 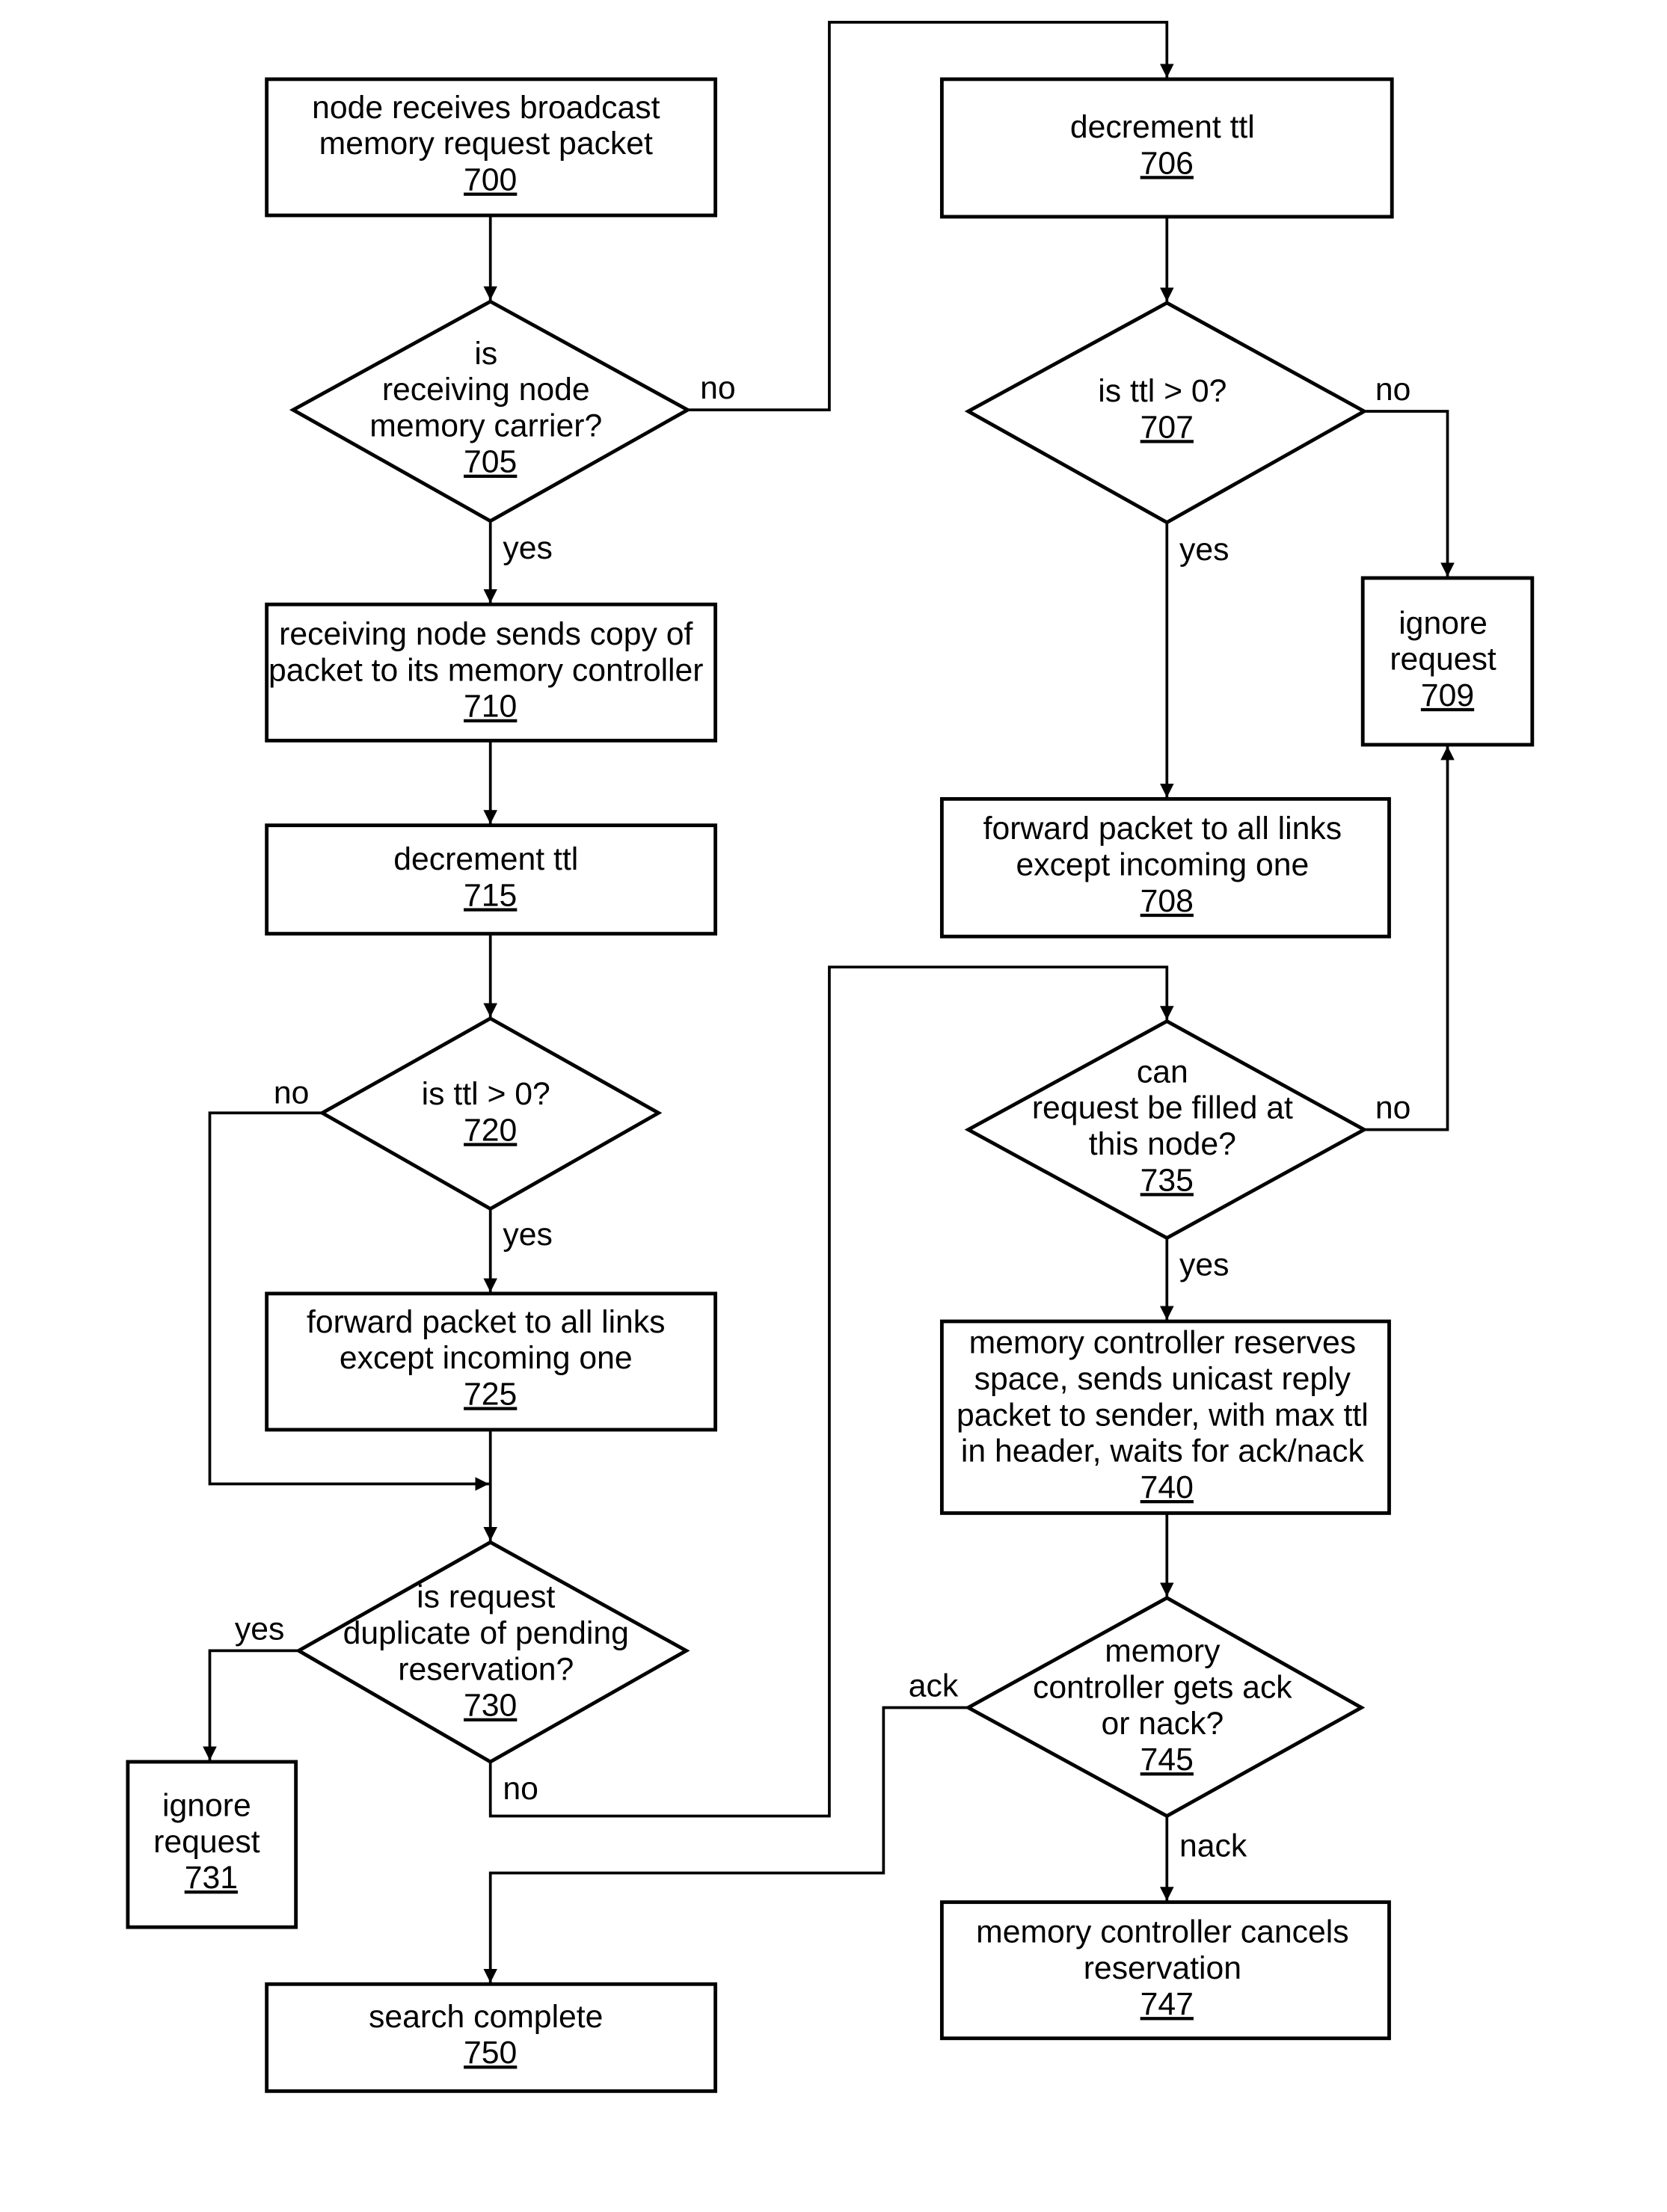 What do you see at coordinates (1393, 1108) in the screenshot?
I see `label-735-no: no` at bounding box center [1393, 1108].